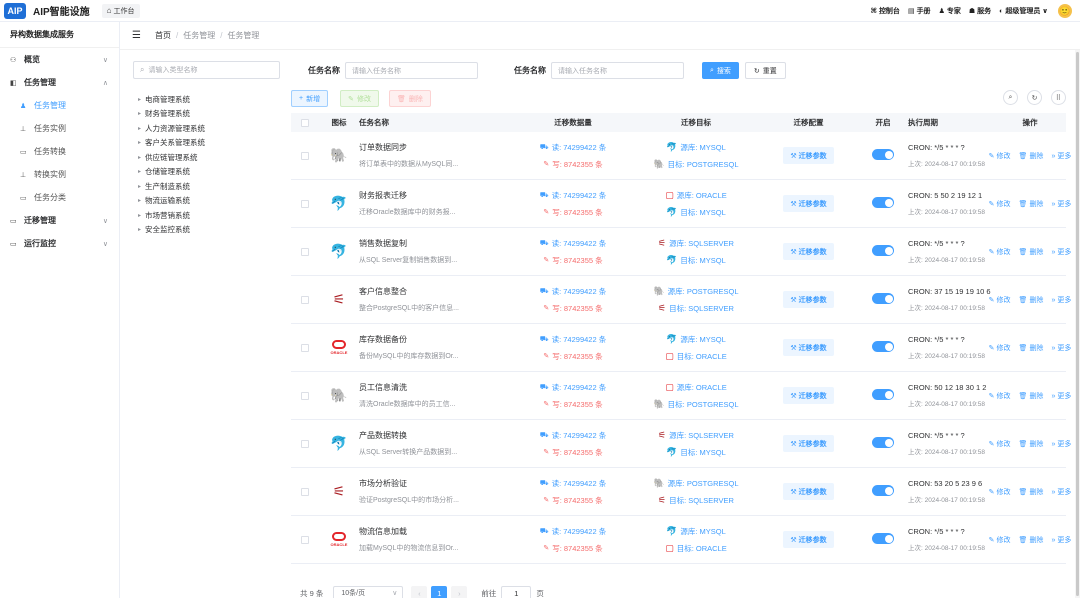 The image size is (1080, 598). I want to click on tree-node: ▸ 供应链管理系统, so click(206, 157).